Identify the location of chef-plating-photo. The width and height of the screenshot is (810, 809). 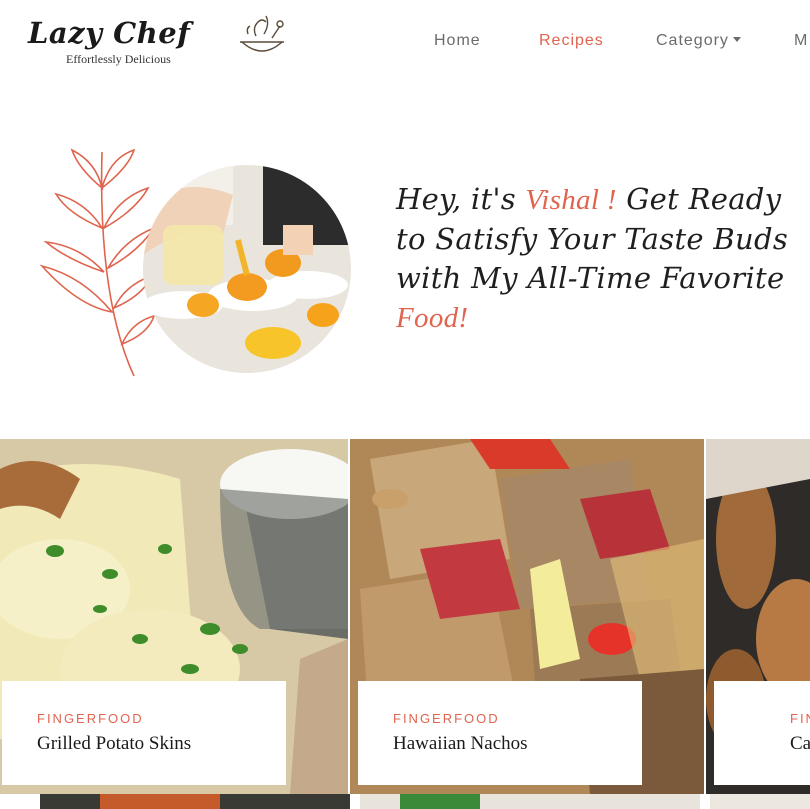
(247, 269).